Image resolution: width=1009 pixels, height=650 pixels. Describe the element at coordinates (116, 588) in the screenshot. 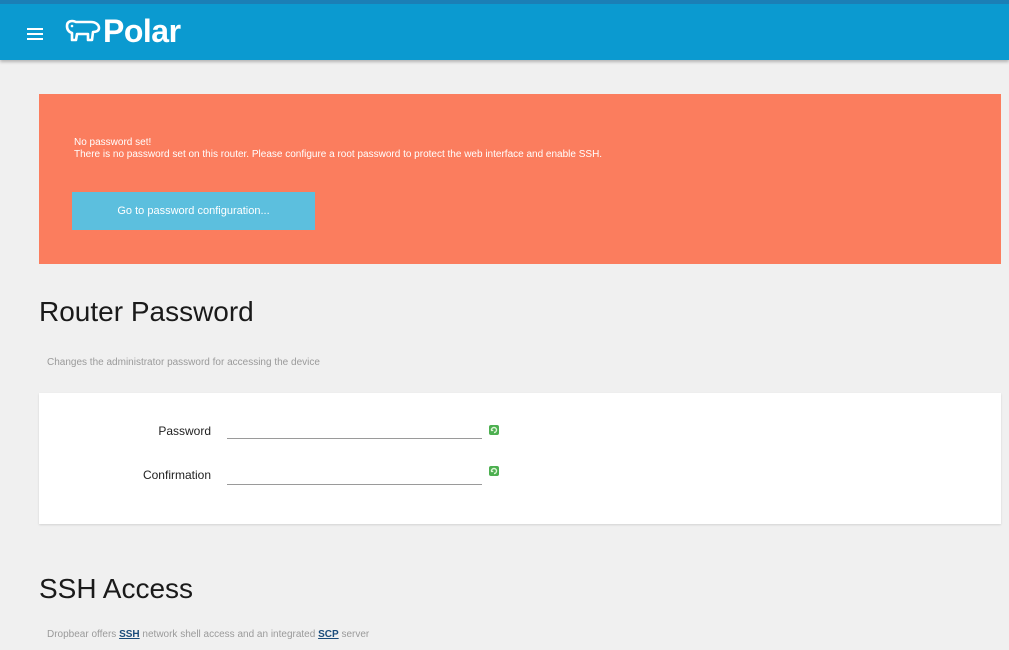

I see `ssh-access-title: SSH Access` at that location.